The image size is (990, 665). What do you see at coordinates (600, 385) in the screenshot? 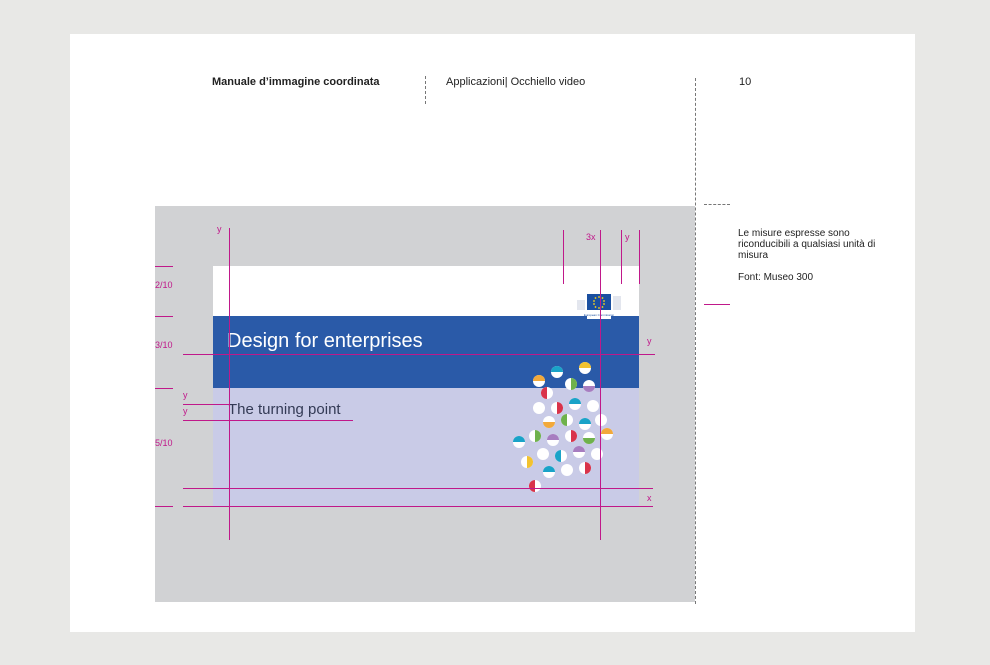
I see `guide-dots-edge` at bounding box center [600, 385].